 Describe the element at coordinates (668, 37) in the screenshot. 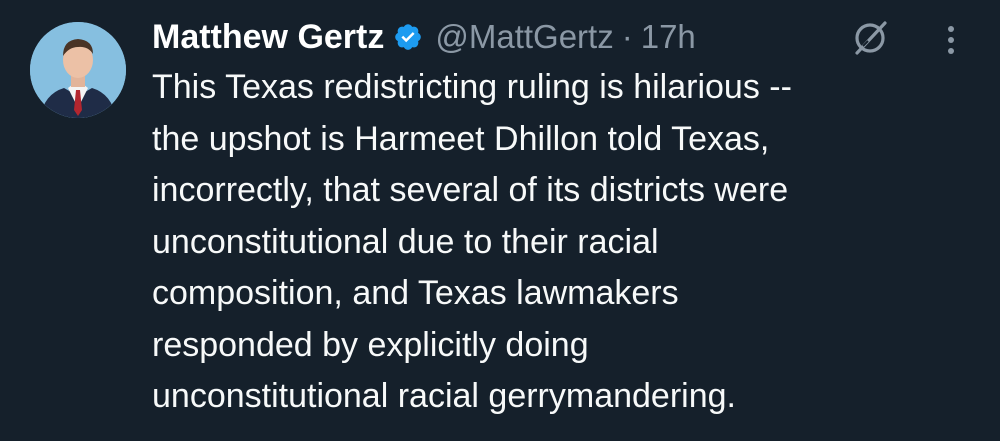

I see `tweet-timestamp: 17h` at that location.